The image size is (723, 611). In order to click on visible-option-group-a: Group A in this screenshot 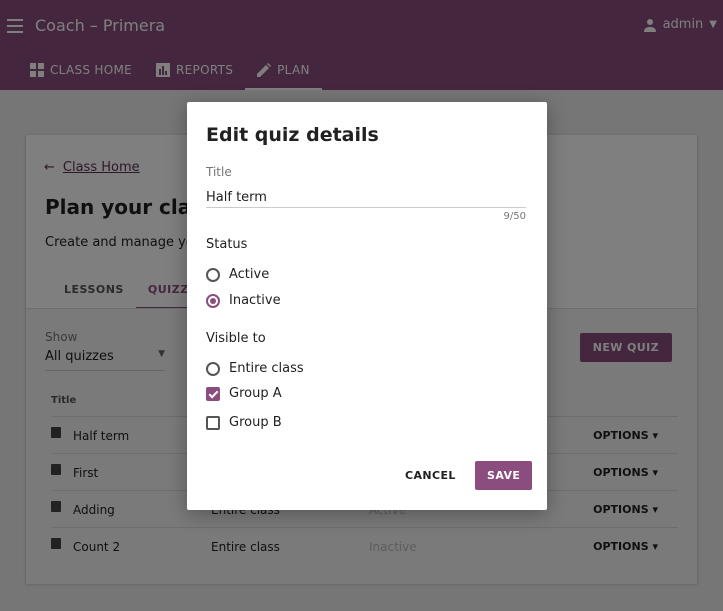, I will do `click(244, 393)`.